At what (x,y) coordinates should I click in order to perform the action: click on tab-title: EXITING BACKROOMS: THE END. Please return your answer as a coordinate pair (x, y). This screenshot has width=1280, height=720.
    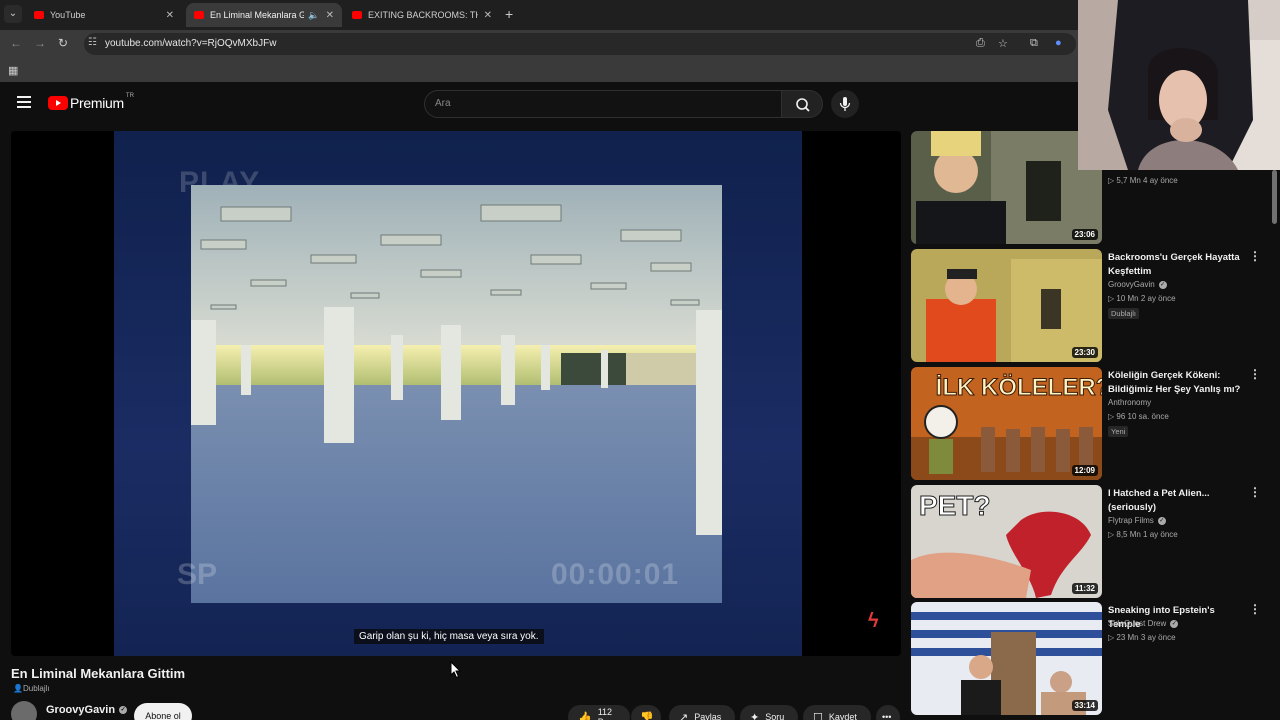
    Looking at the image, I should click on (423, 15).